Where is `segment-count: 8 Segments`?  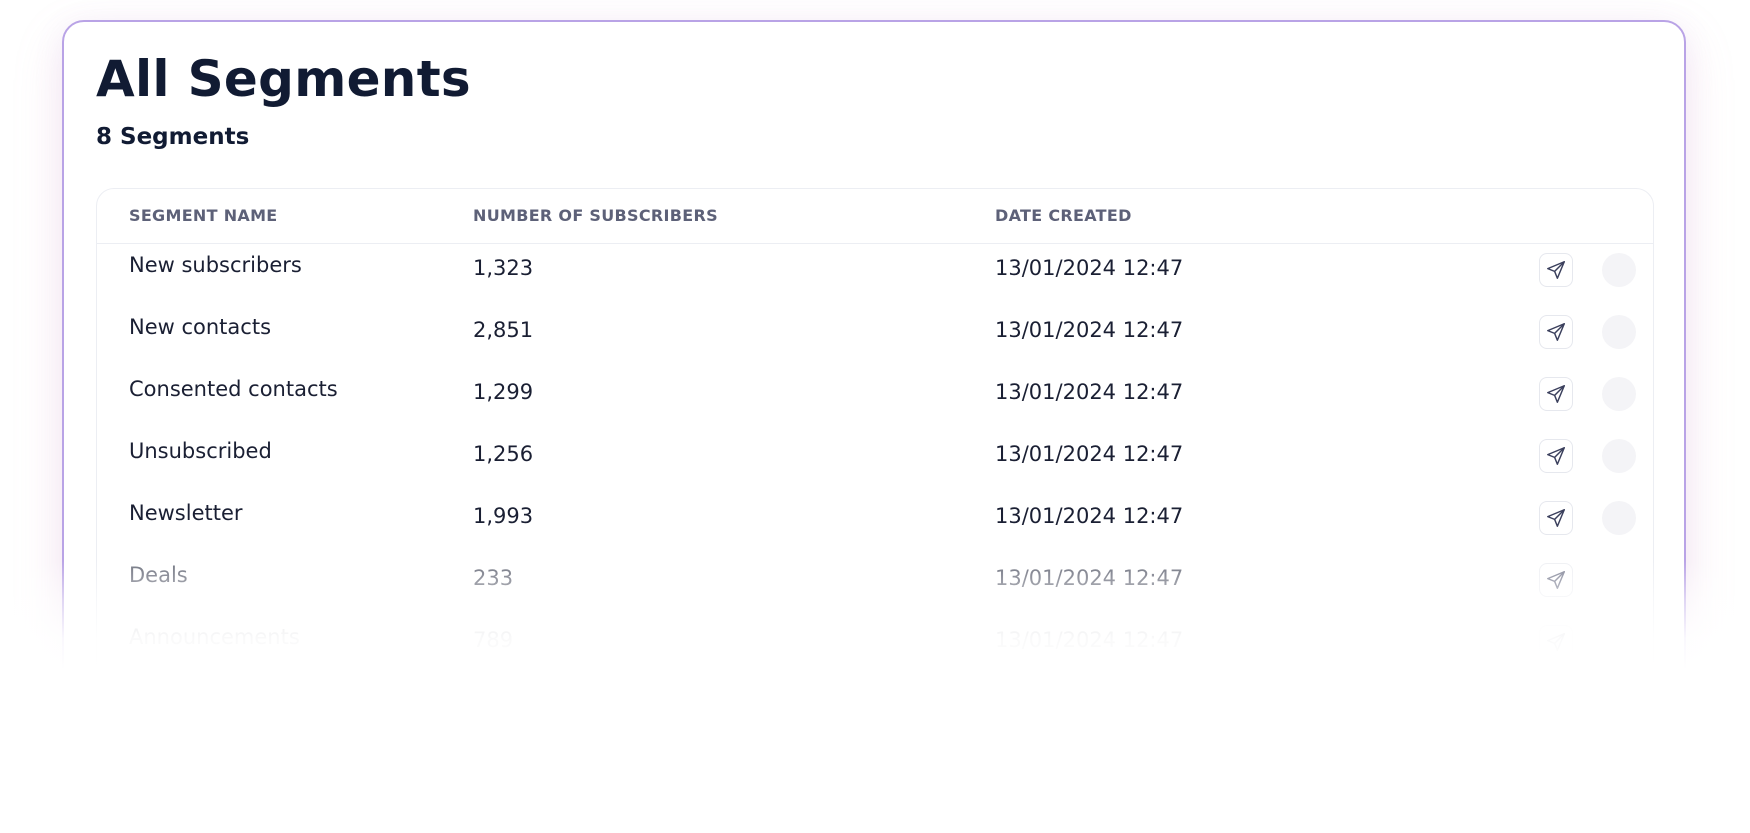
segment-count: 8 Segments is located at coordinates (173, 137).